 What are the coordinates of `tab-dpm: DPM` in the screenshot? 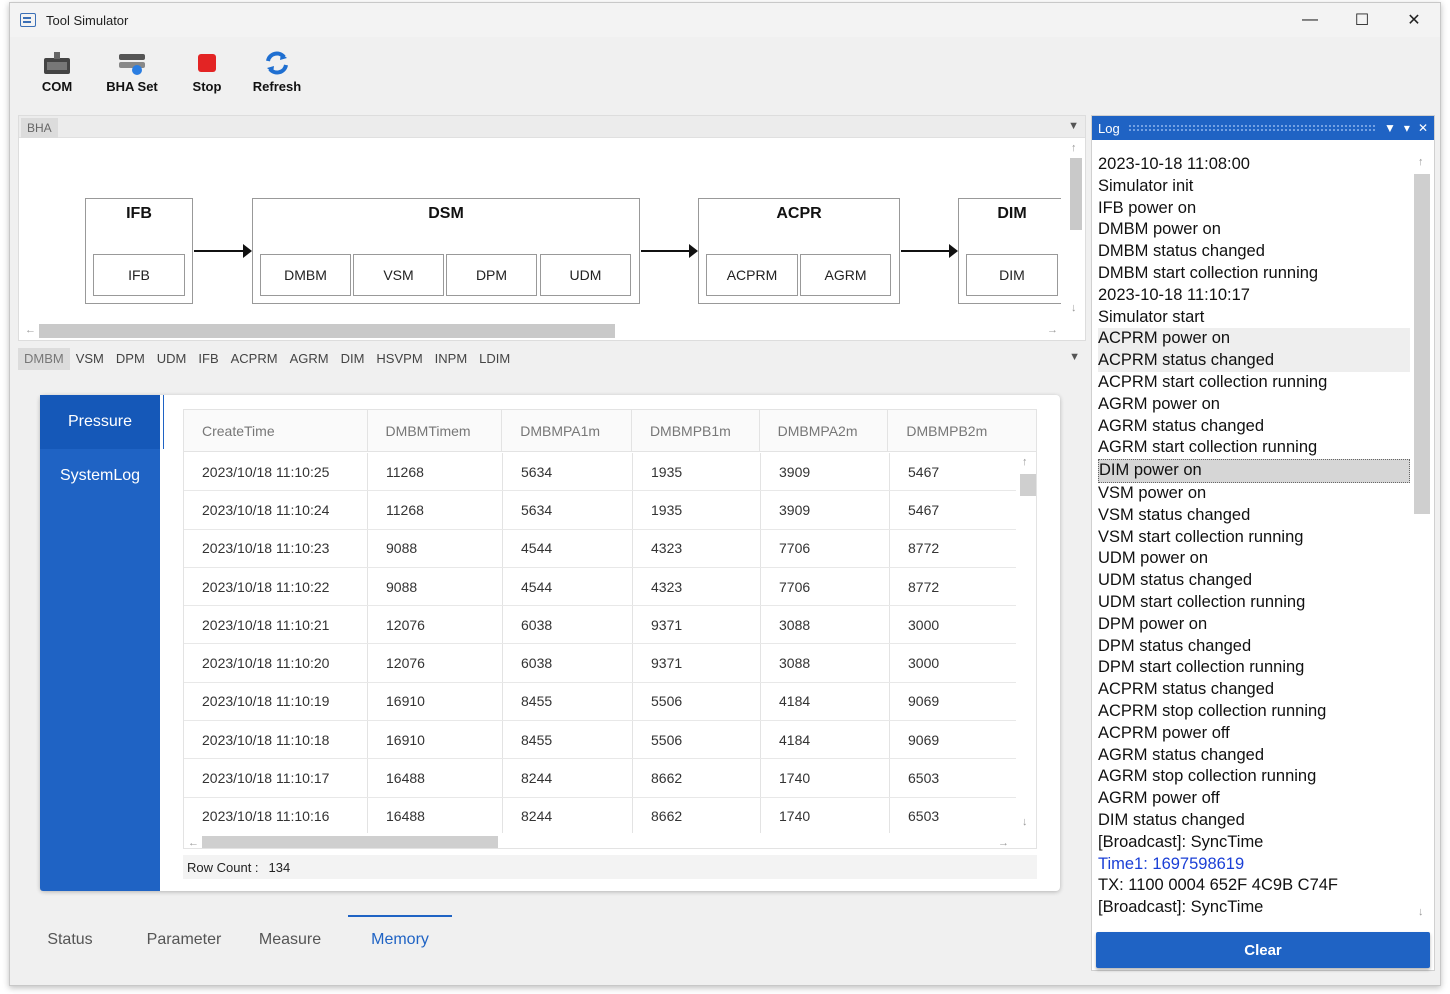 It's located at (130, 359).